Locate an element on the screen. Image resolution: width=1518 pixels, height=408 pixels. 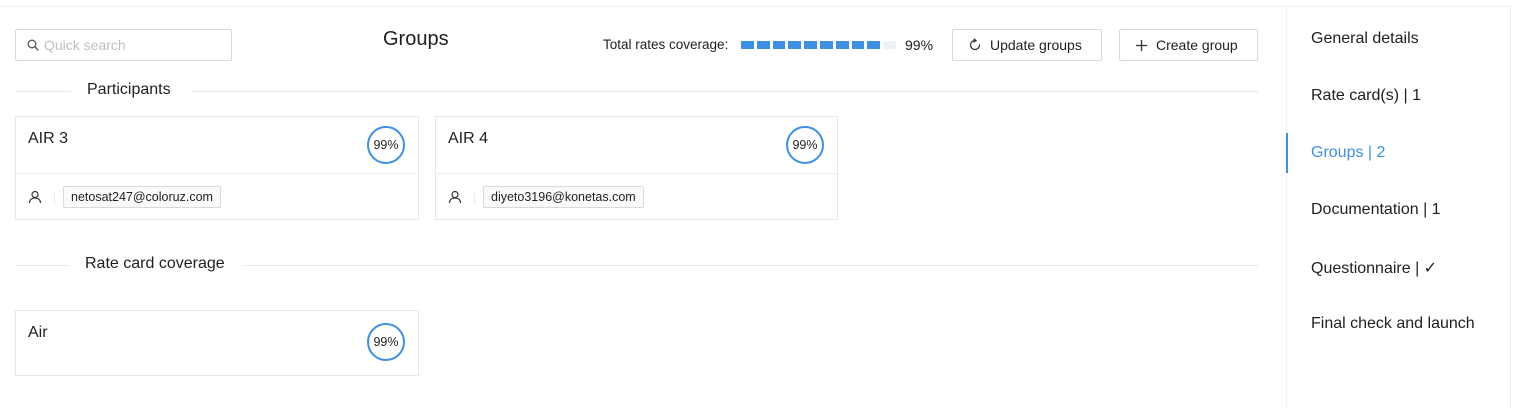
create-group-button: Create group is located at coordinates (1188, 45).